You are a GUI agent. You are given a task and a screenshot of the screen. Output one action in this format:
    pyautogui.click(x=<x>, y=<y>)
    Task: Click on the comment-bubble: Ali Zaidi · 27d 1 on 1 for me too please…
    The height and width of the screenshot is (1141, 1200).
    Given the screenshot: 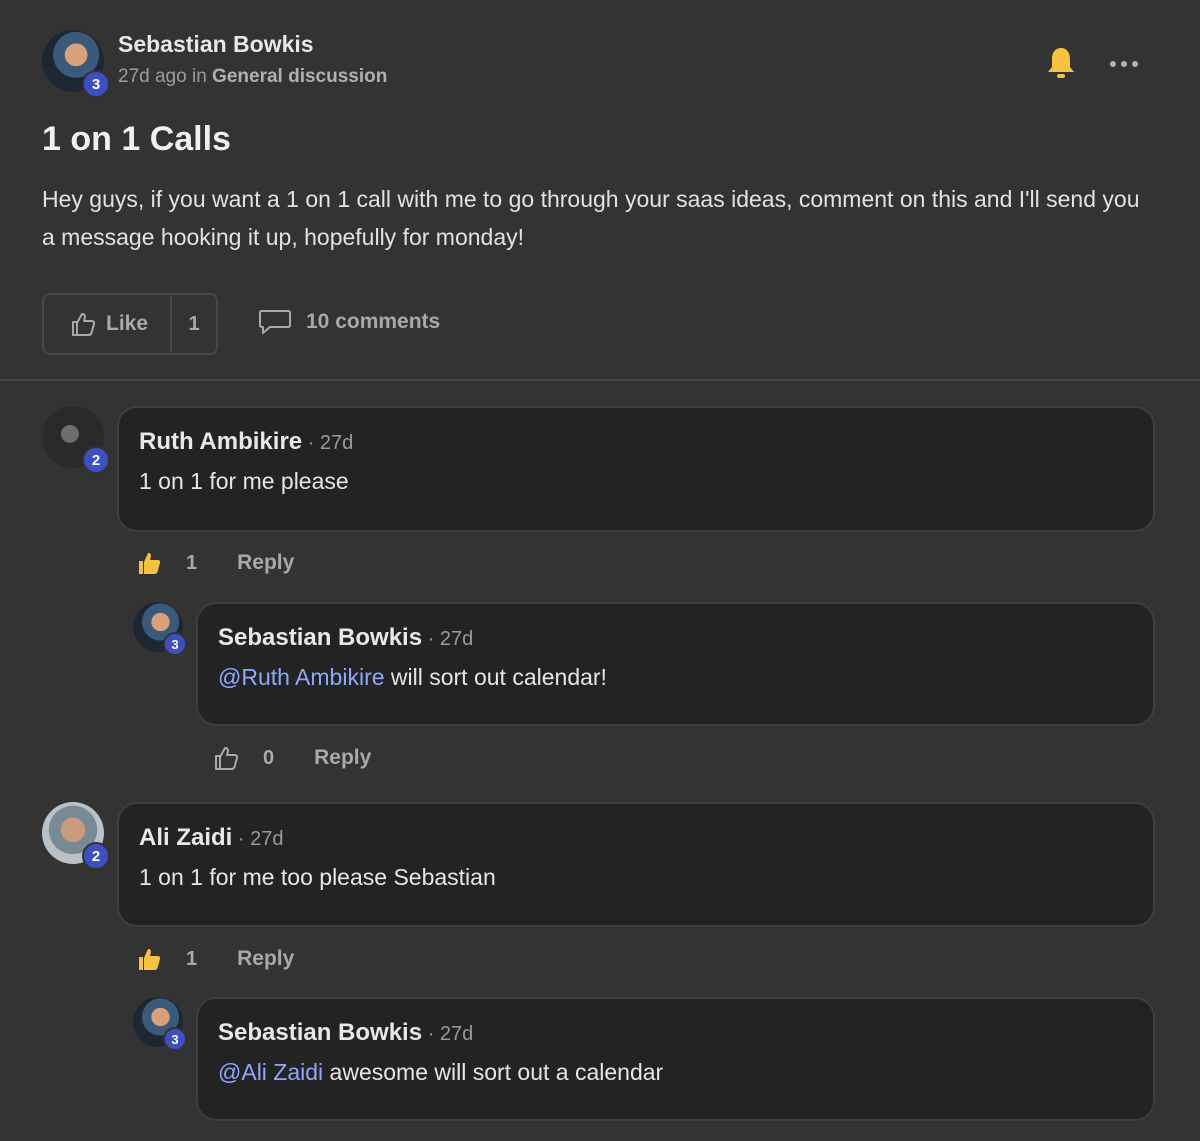 What is the action you would take?
    pyautogui.click(x=636, y=864)
    